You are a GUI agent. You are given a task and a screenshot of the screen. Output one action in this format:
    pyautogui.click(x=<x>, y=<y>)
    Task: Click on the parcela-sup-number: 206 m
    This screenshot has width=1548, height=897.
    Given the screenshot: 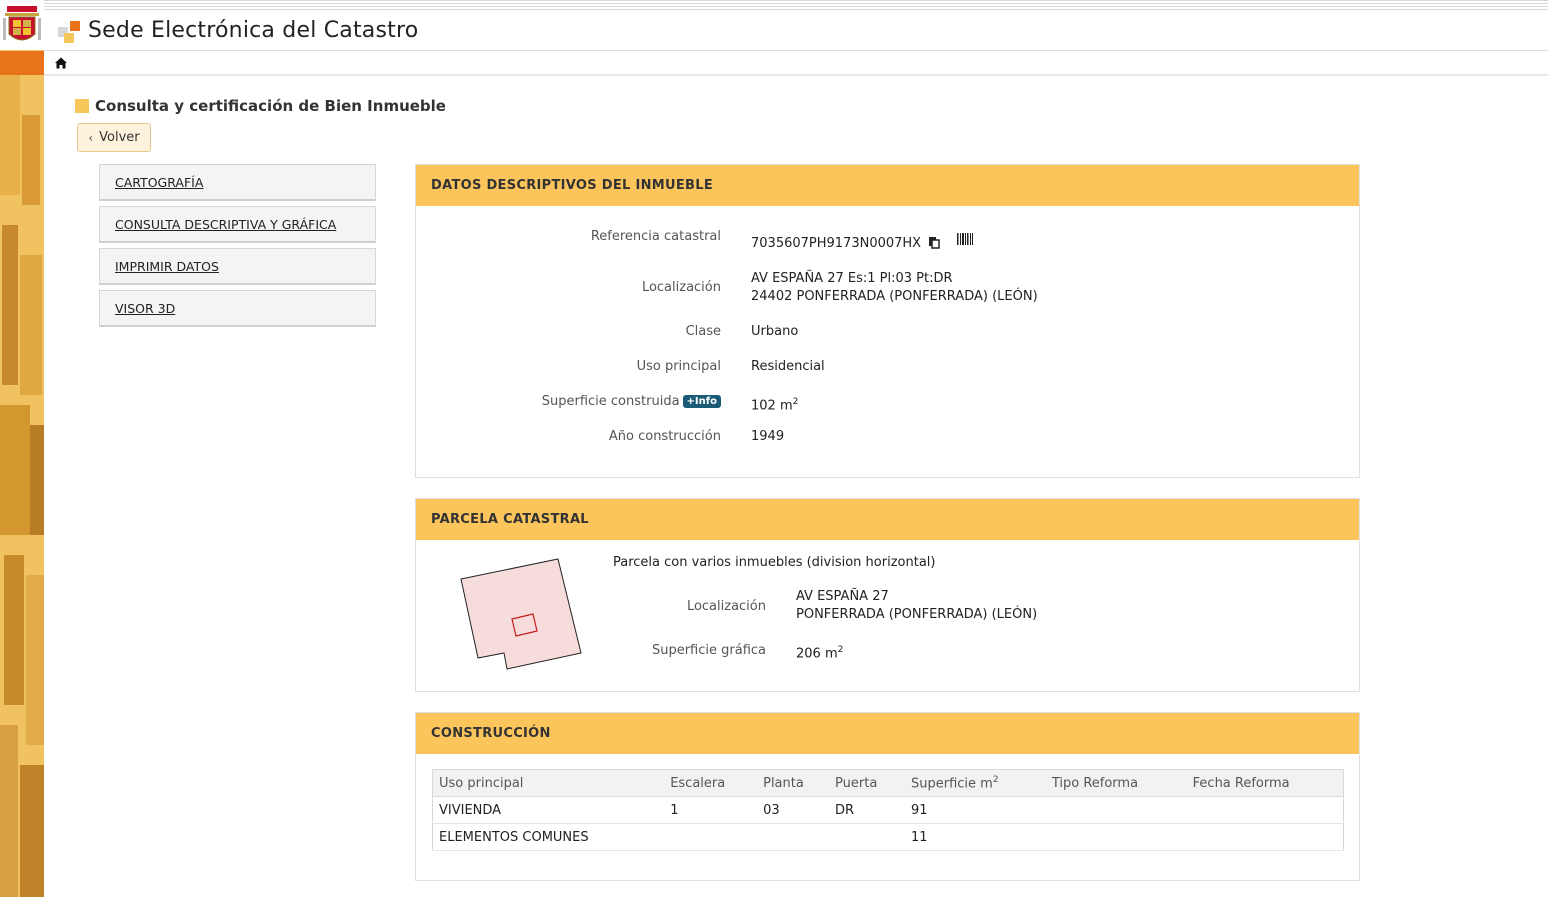 What is the action you would take?
    pyautogui.click(x=817, y=654)
    